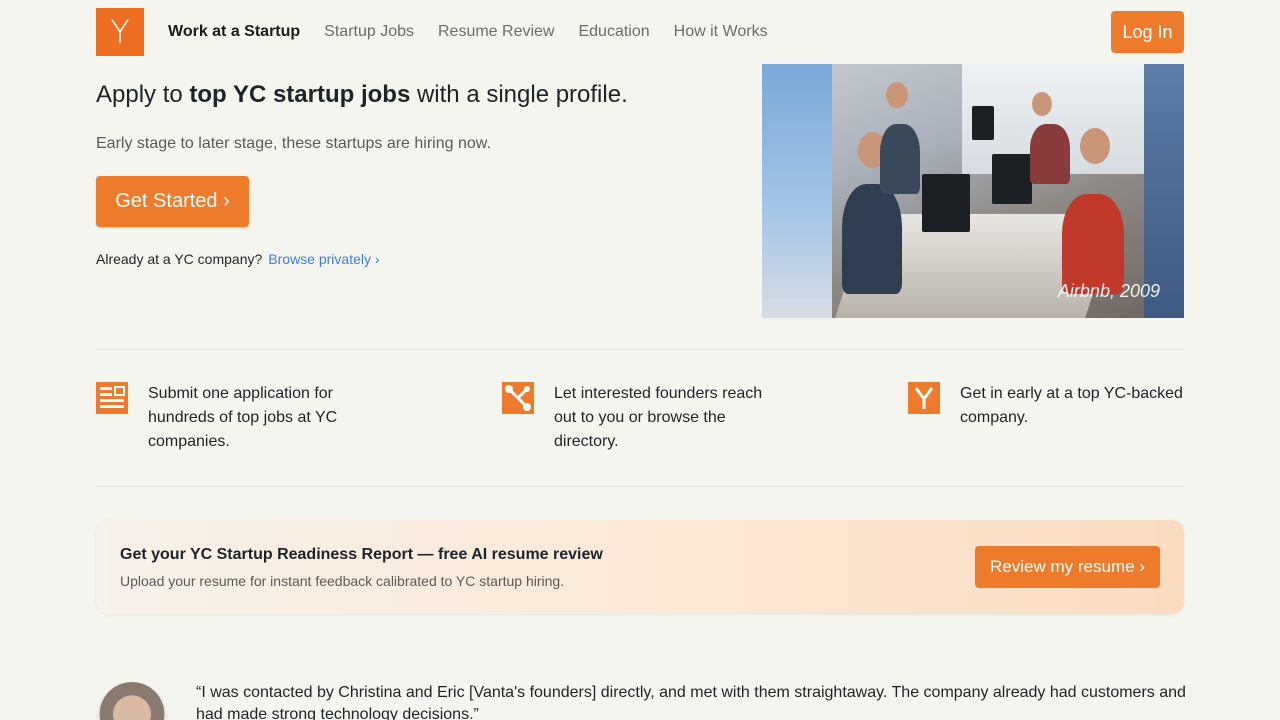  I want to click on yc-logo: Y, so click(120, 32).